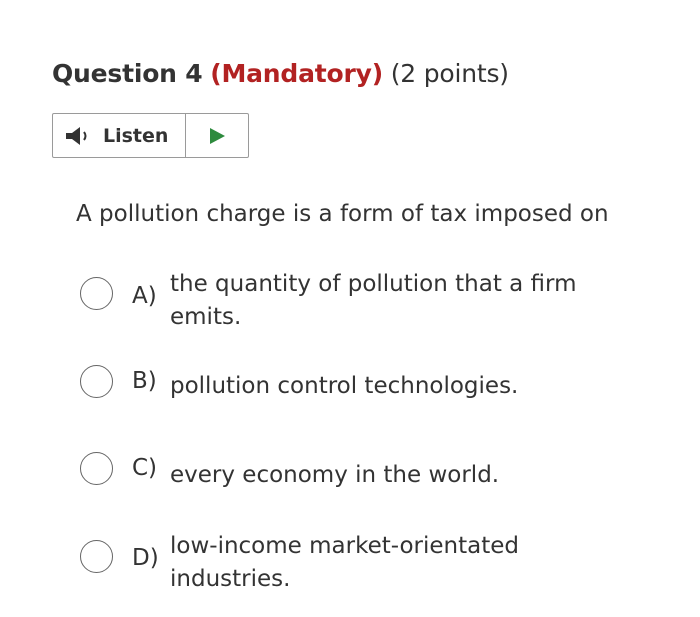 The width and height of the screenshot is (700, 617). I want to click on listen-widget: Listen, so click(150, 135).